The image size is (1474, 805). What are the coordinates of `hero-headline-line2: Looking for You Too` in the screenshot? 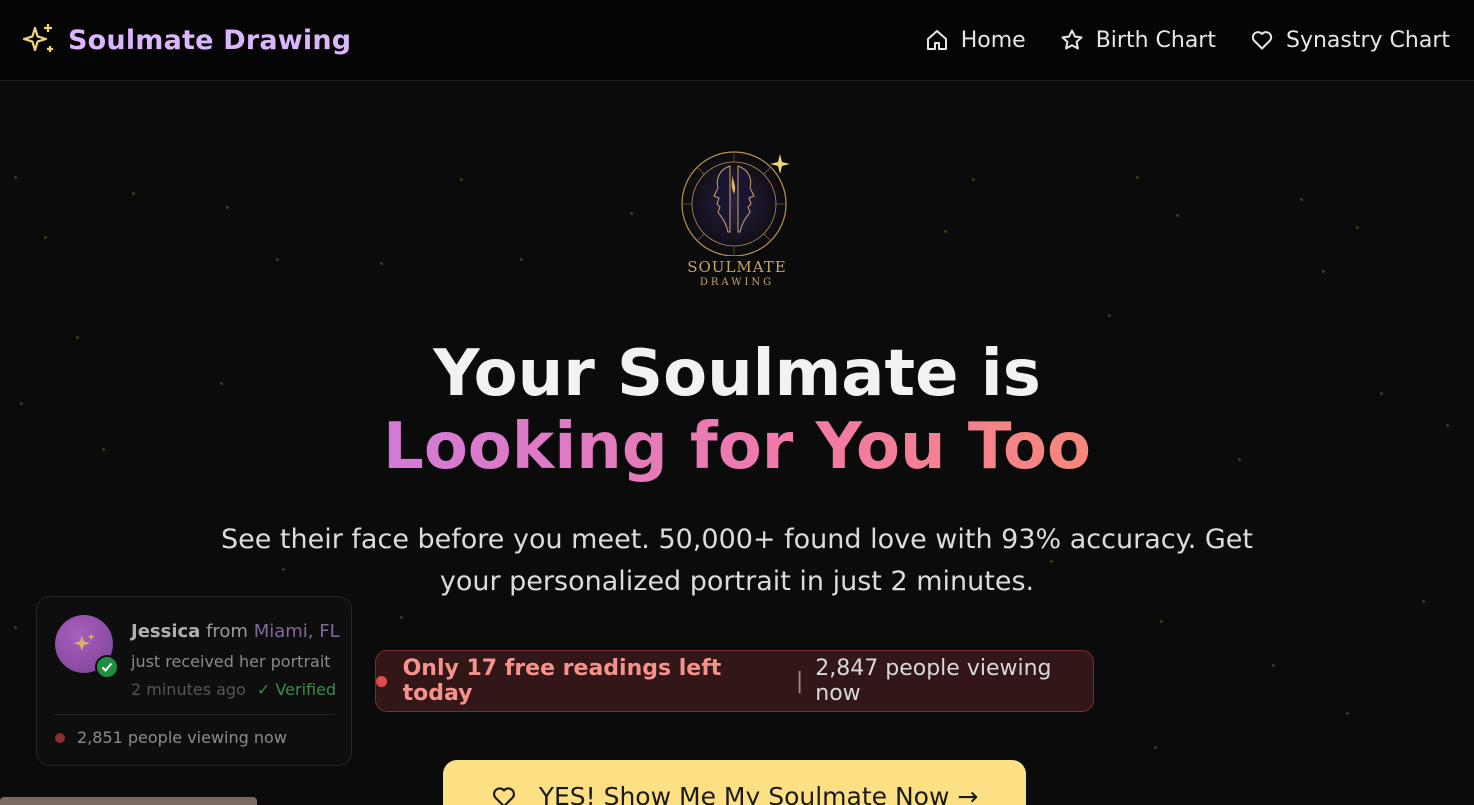 It's located at (737, 447).